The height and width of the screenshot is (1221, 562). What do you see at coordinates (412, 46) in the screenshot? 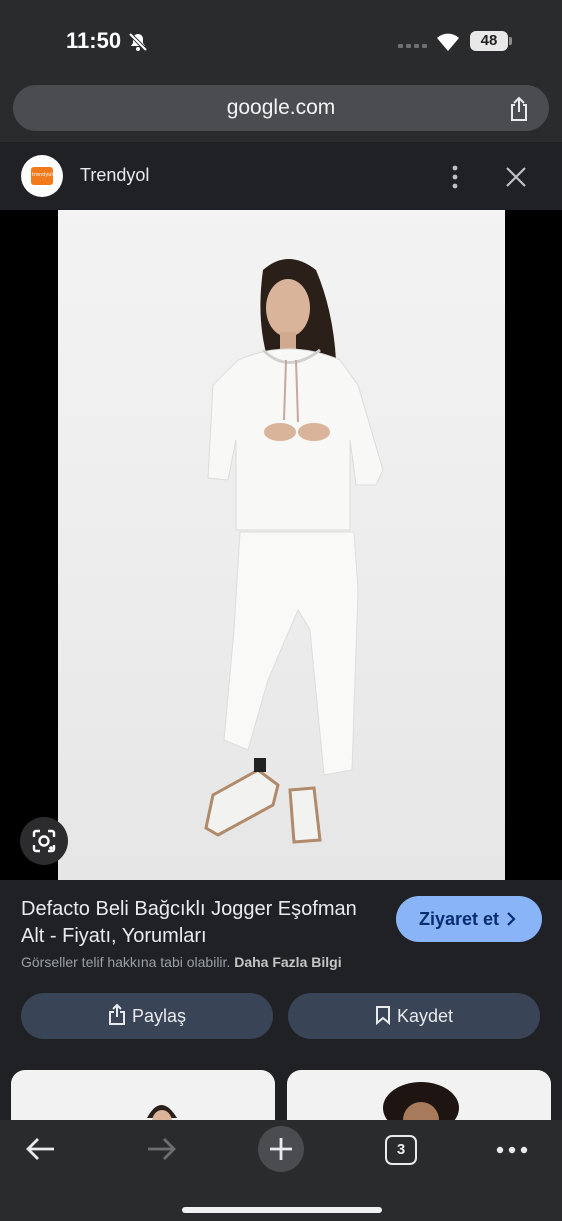
I see `cellular-signal-icon` at bounding box center [412, 46].